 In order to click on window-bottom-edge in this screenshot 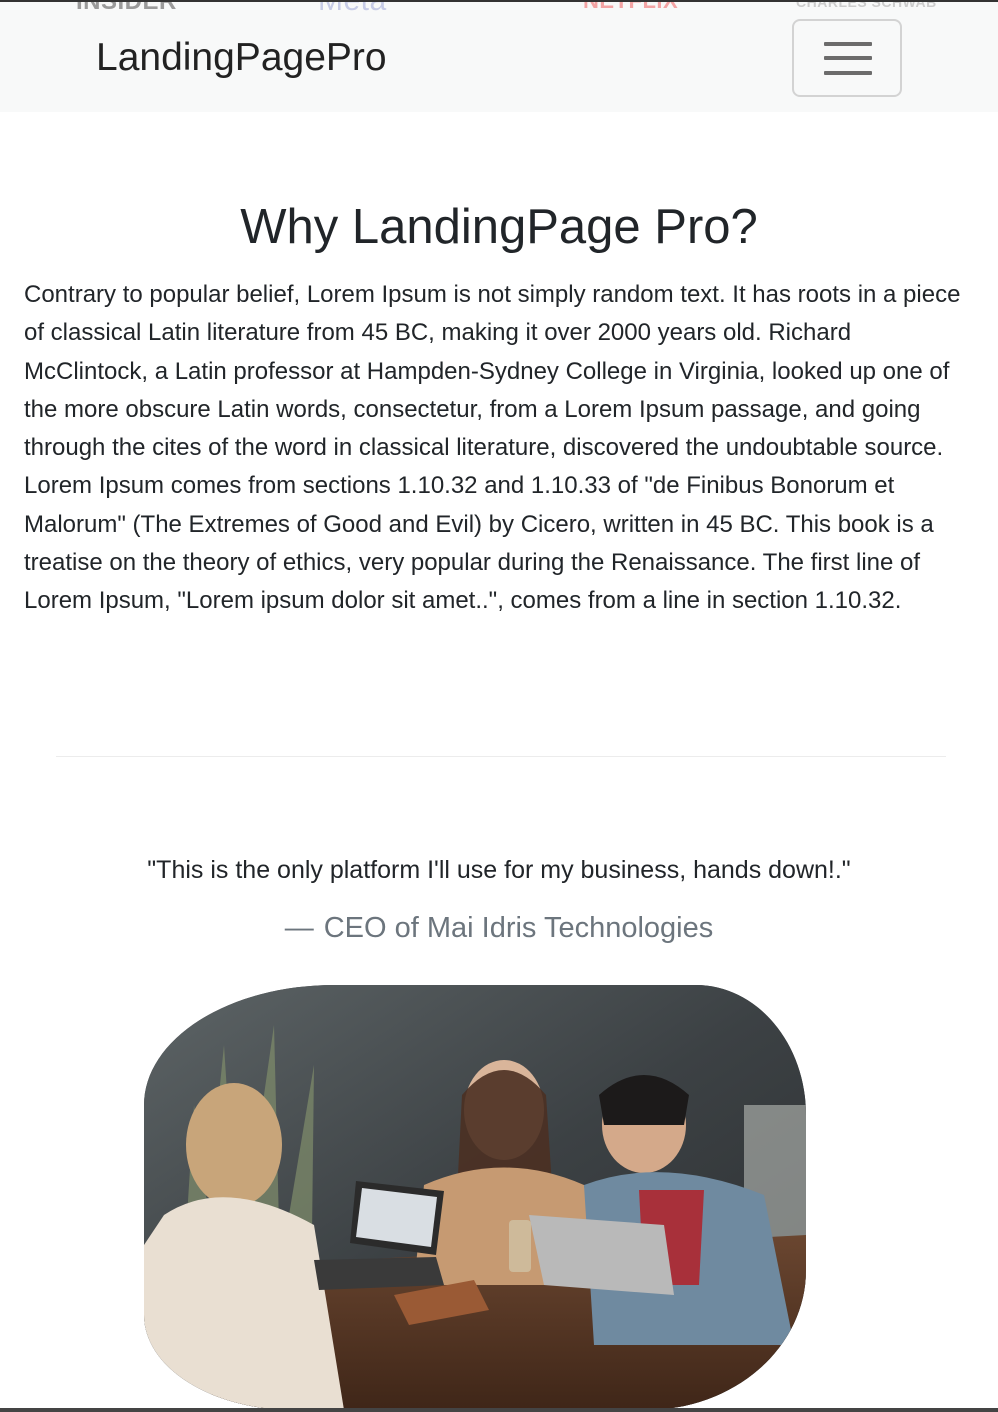, I will do `click(499, 1410)`.